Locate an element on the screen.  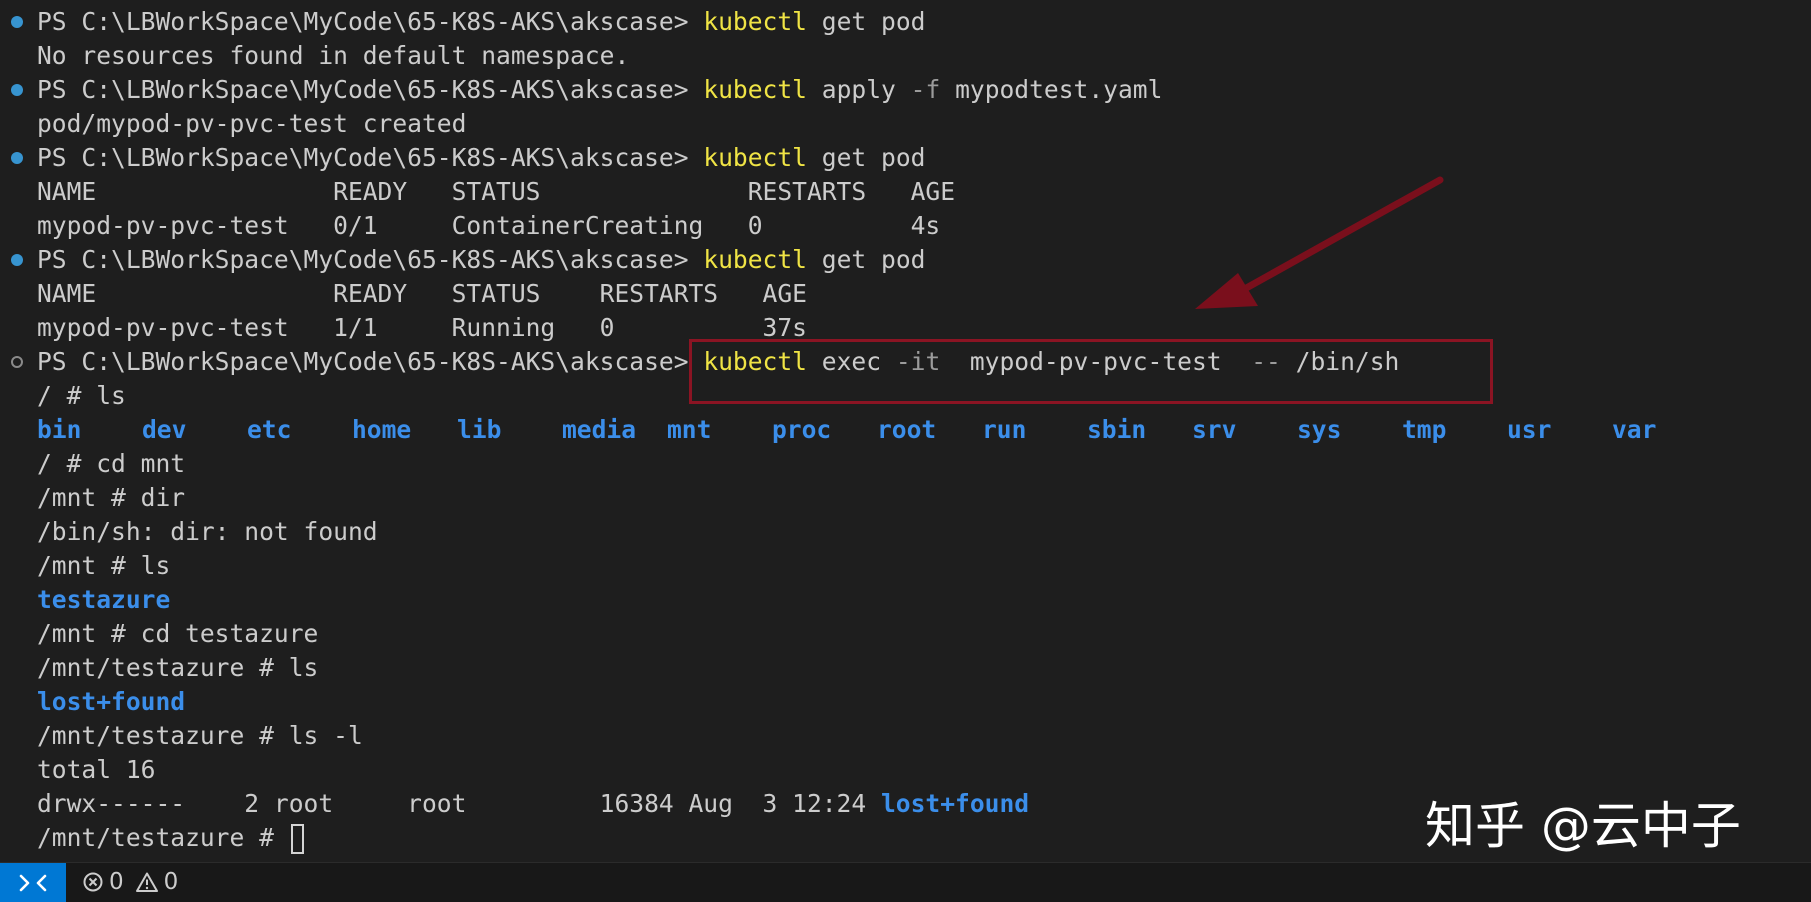
arrow-shaft is located at coordinates (1336, 238).